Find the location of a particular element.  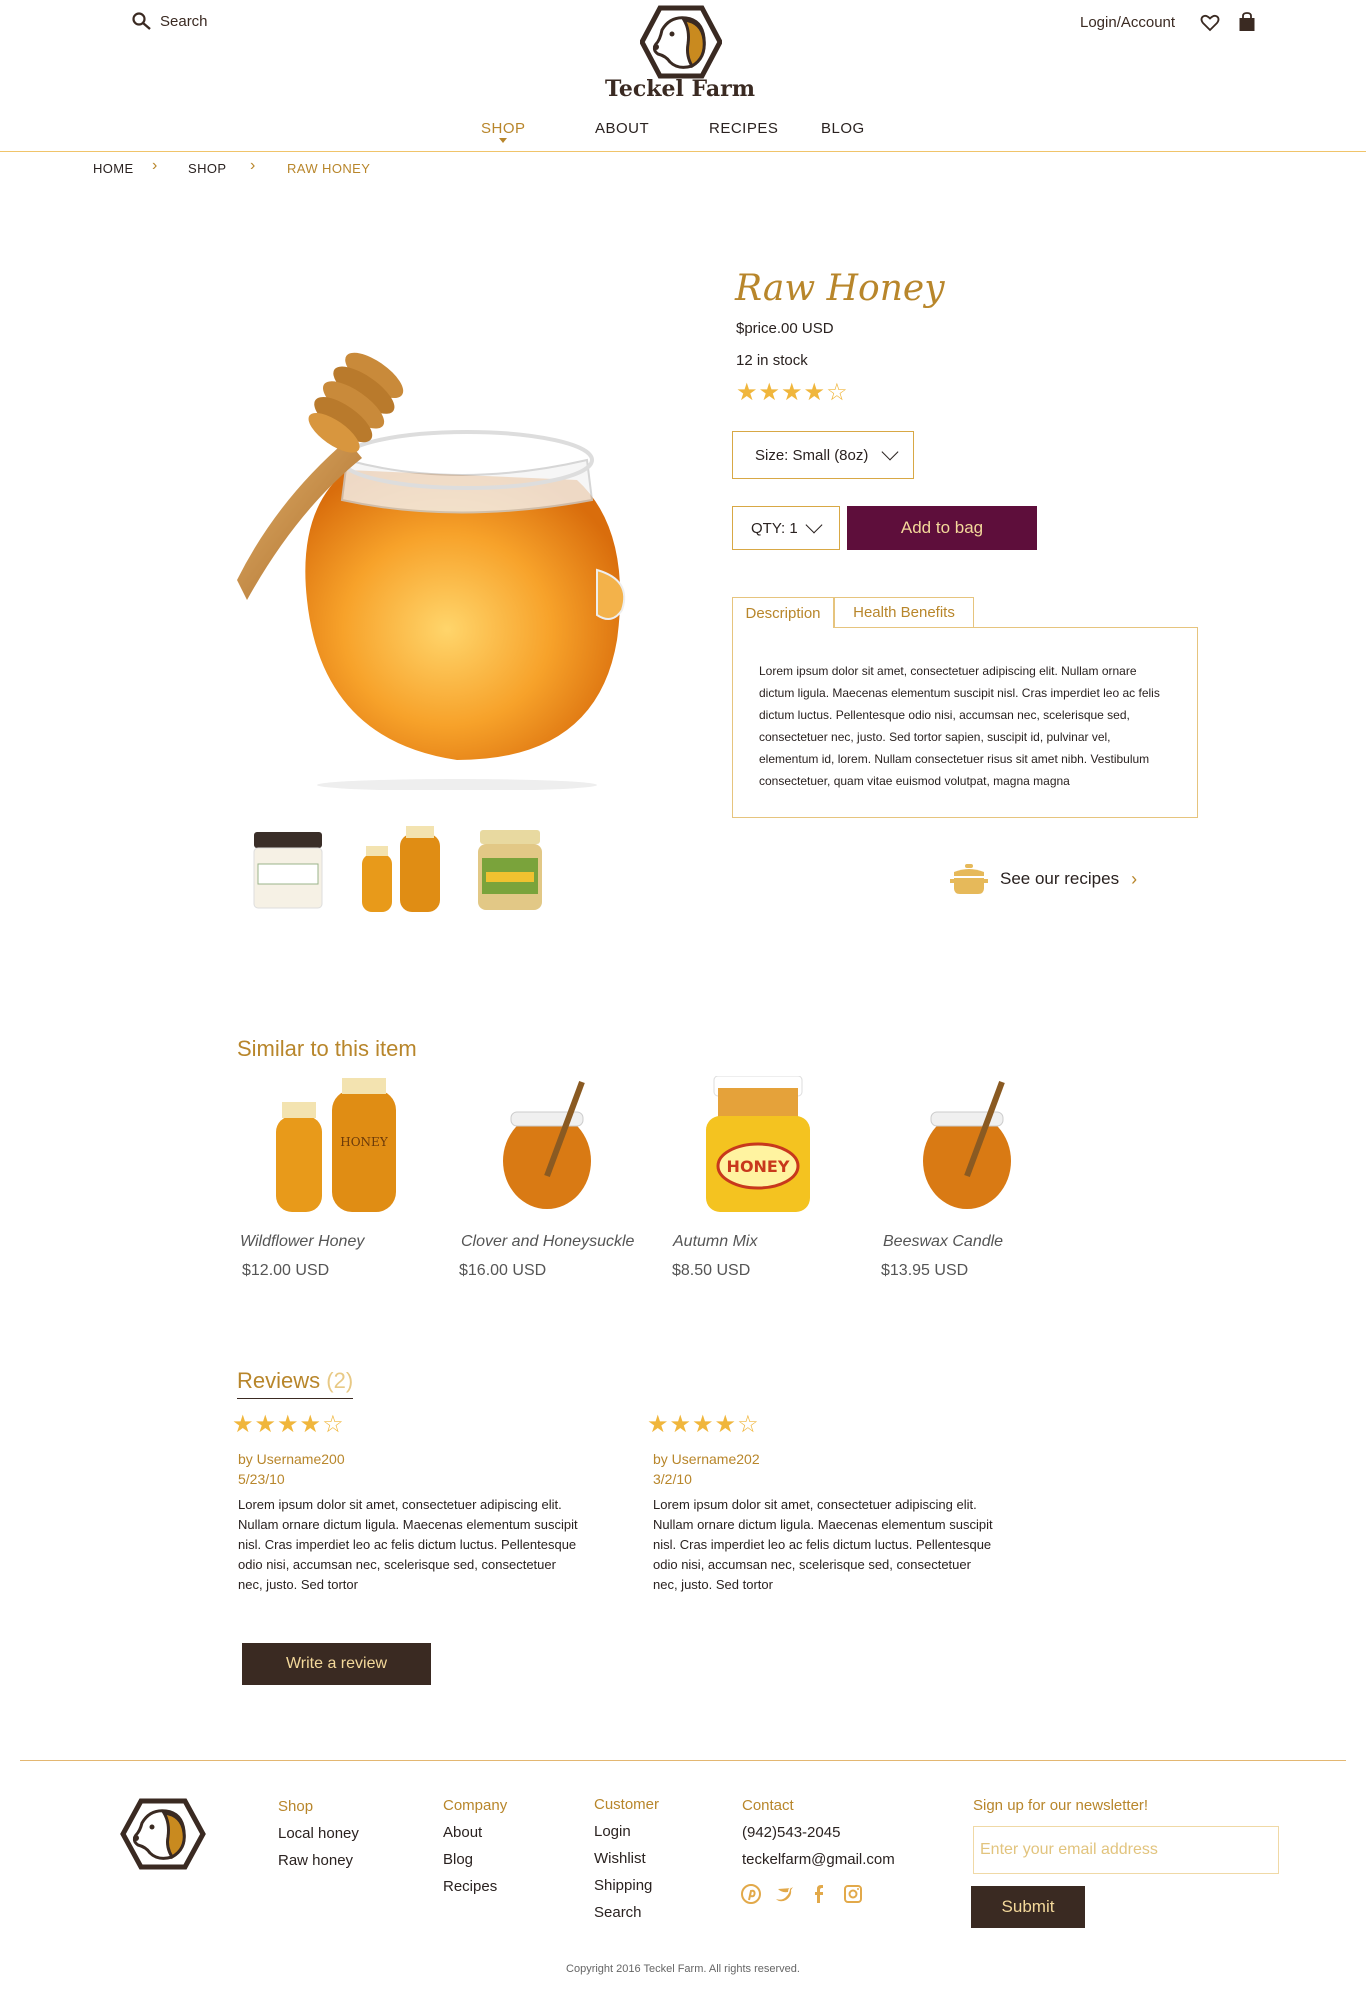

similar-item-name: Clover and Honeysuckle is located at coordinates (547, 1242).